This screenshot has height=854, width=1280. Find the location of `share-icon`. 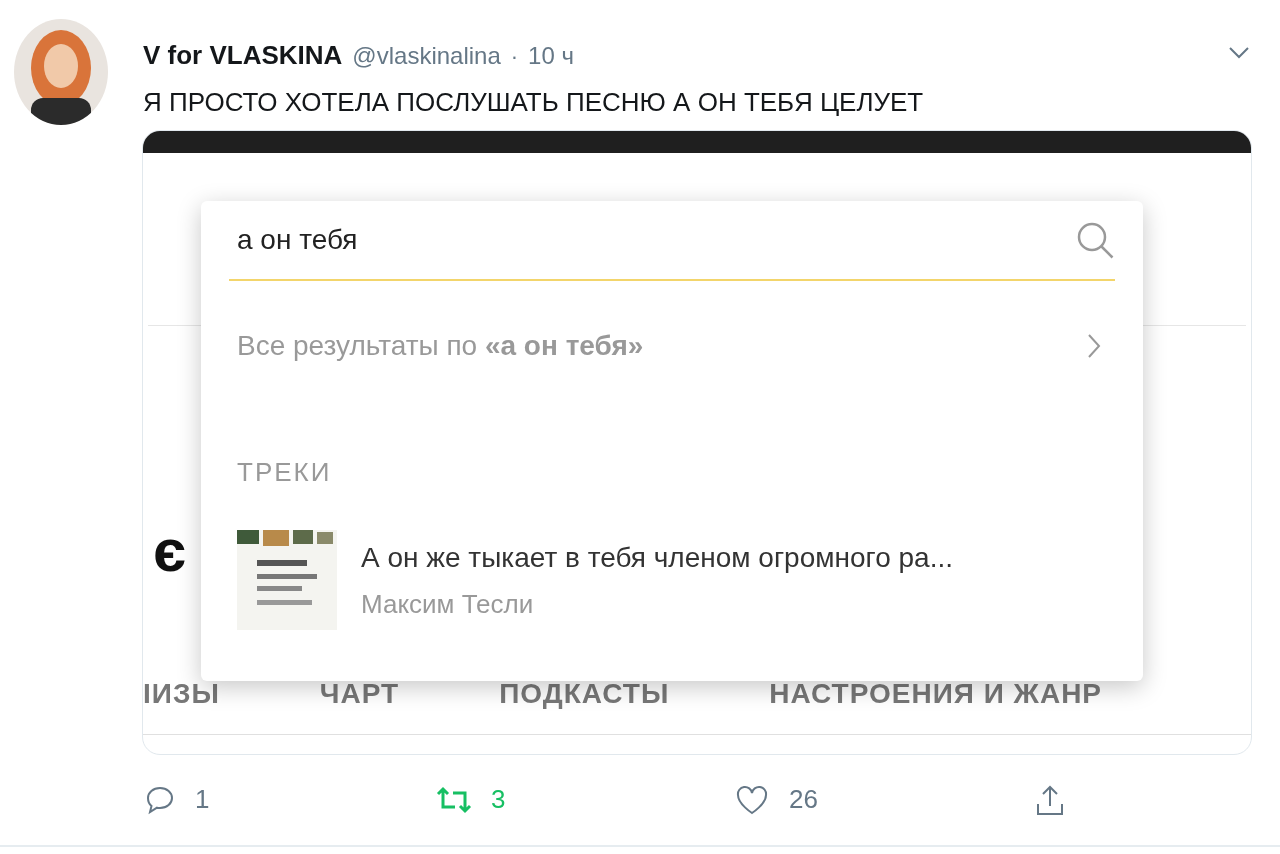

share-icon is located at coordinates (1050, 799).